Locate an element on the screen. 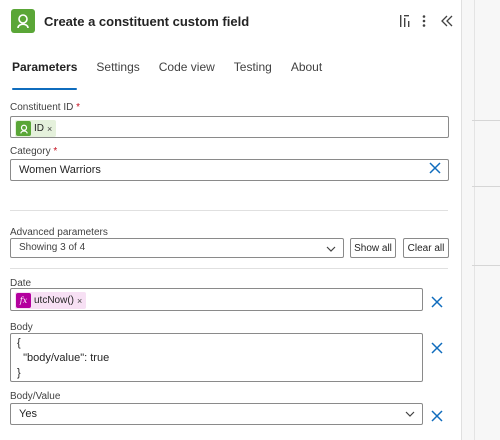 The image size is (500, 440). show-all-button: Show all is located at coordinates (373, 248).